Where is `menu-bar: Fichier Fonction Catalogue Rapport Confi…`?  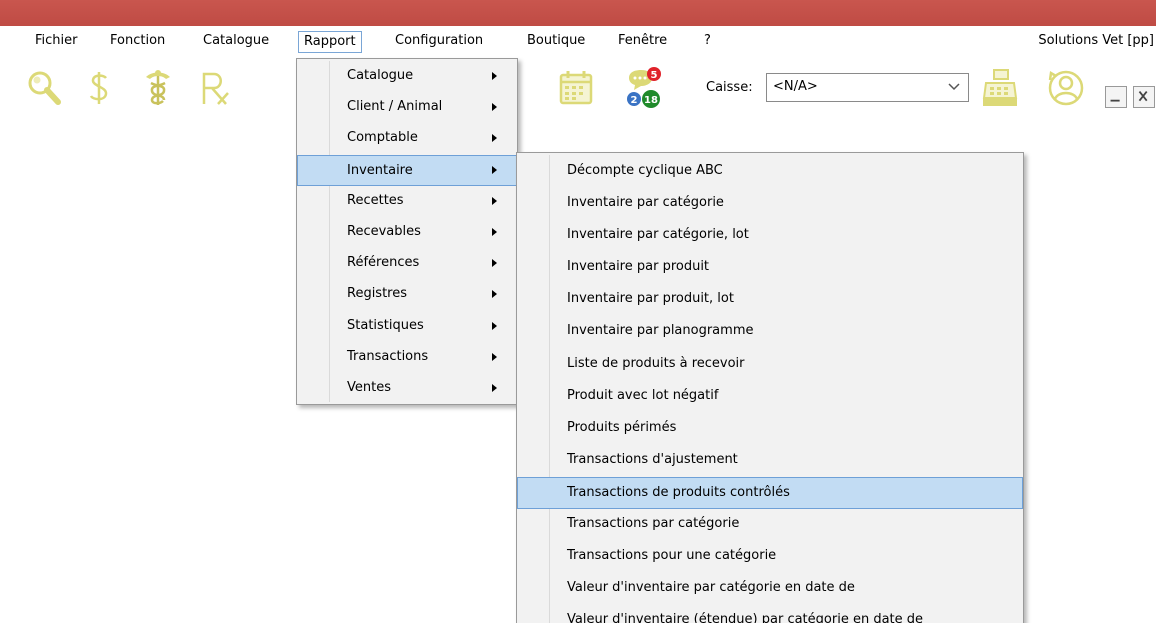 menu-bar: Fichier Fonction Catalogue Rapport Confi… is located at coordinates (578, 41).